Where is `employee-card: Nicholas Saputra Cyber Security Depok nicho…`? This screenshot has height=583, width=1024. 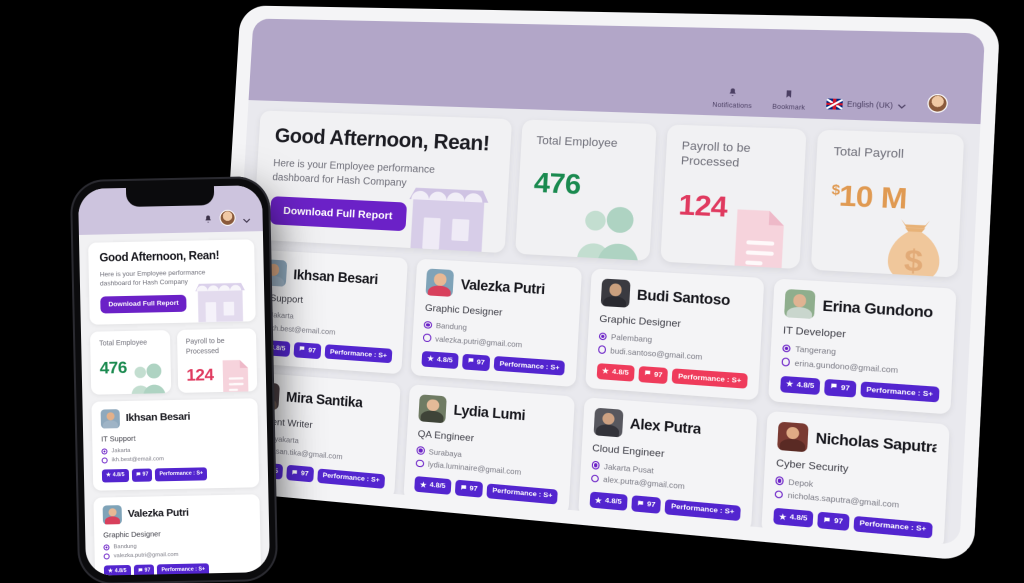 employee-card: Nicholas Saputra Cyber Security Depok nicho… is located at coordinates (855, 478).